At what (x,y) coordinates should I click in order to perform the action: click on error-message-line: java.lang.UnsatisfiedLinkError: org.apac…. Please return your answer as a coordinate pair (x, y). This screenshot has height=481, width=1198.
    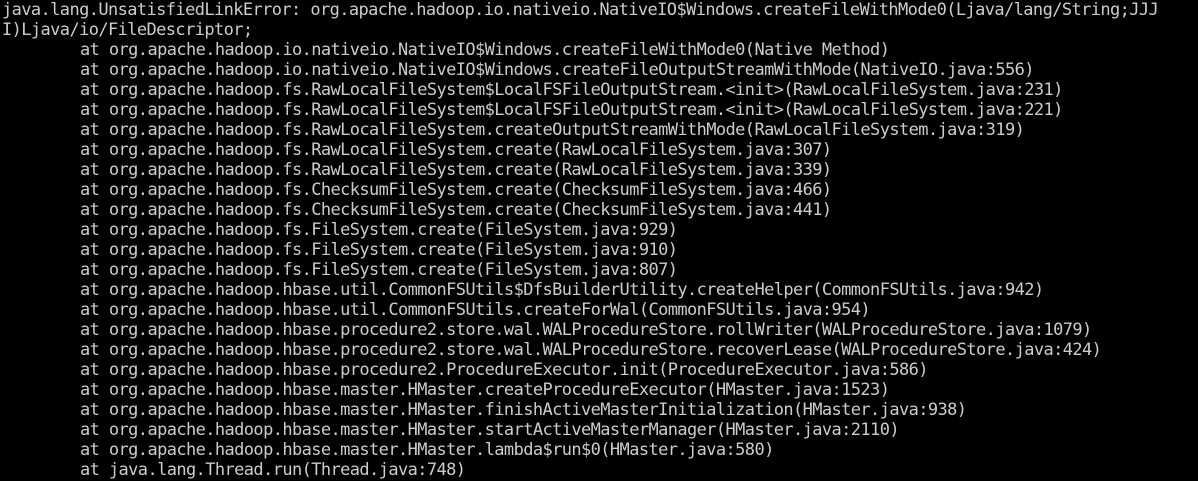
    Looking at the image, I should click on (580, 10).